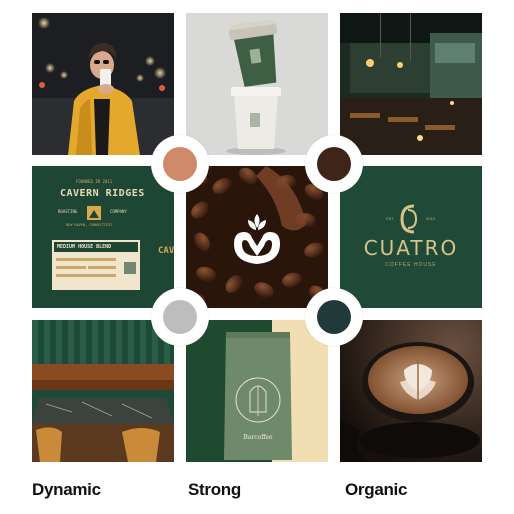 The image size is (514, 514). Describe the element at coordinates (258, 437) in the screenshot. I see `bag-brand: Barcoffee` at that location.